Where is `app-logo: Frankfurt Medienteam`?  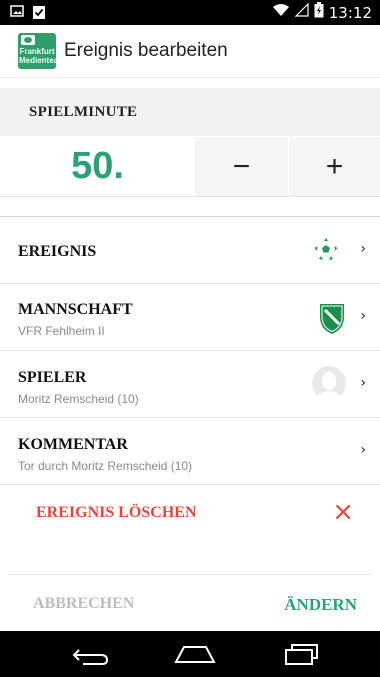 app-logo: Frankfurt Medienteam is located at coordinates (37, 51).